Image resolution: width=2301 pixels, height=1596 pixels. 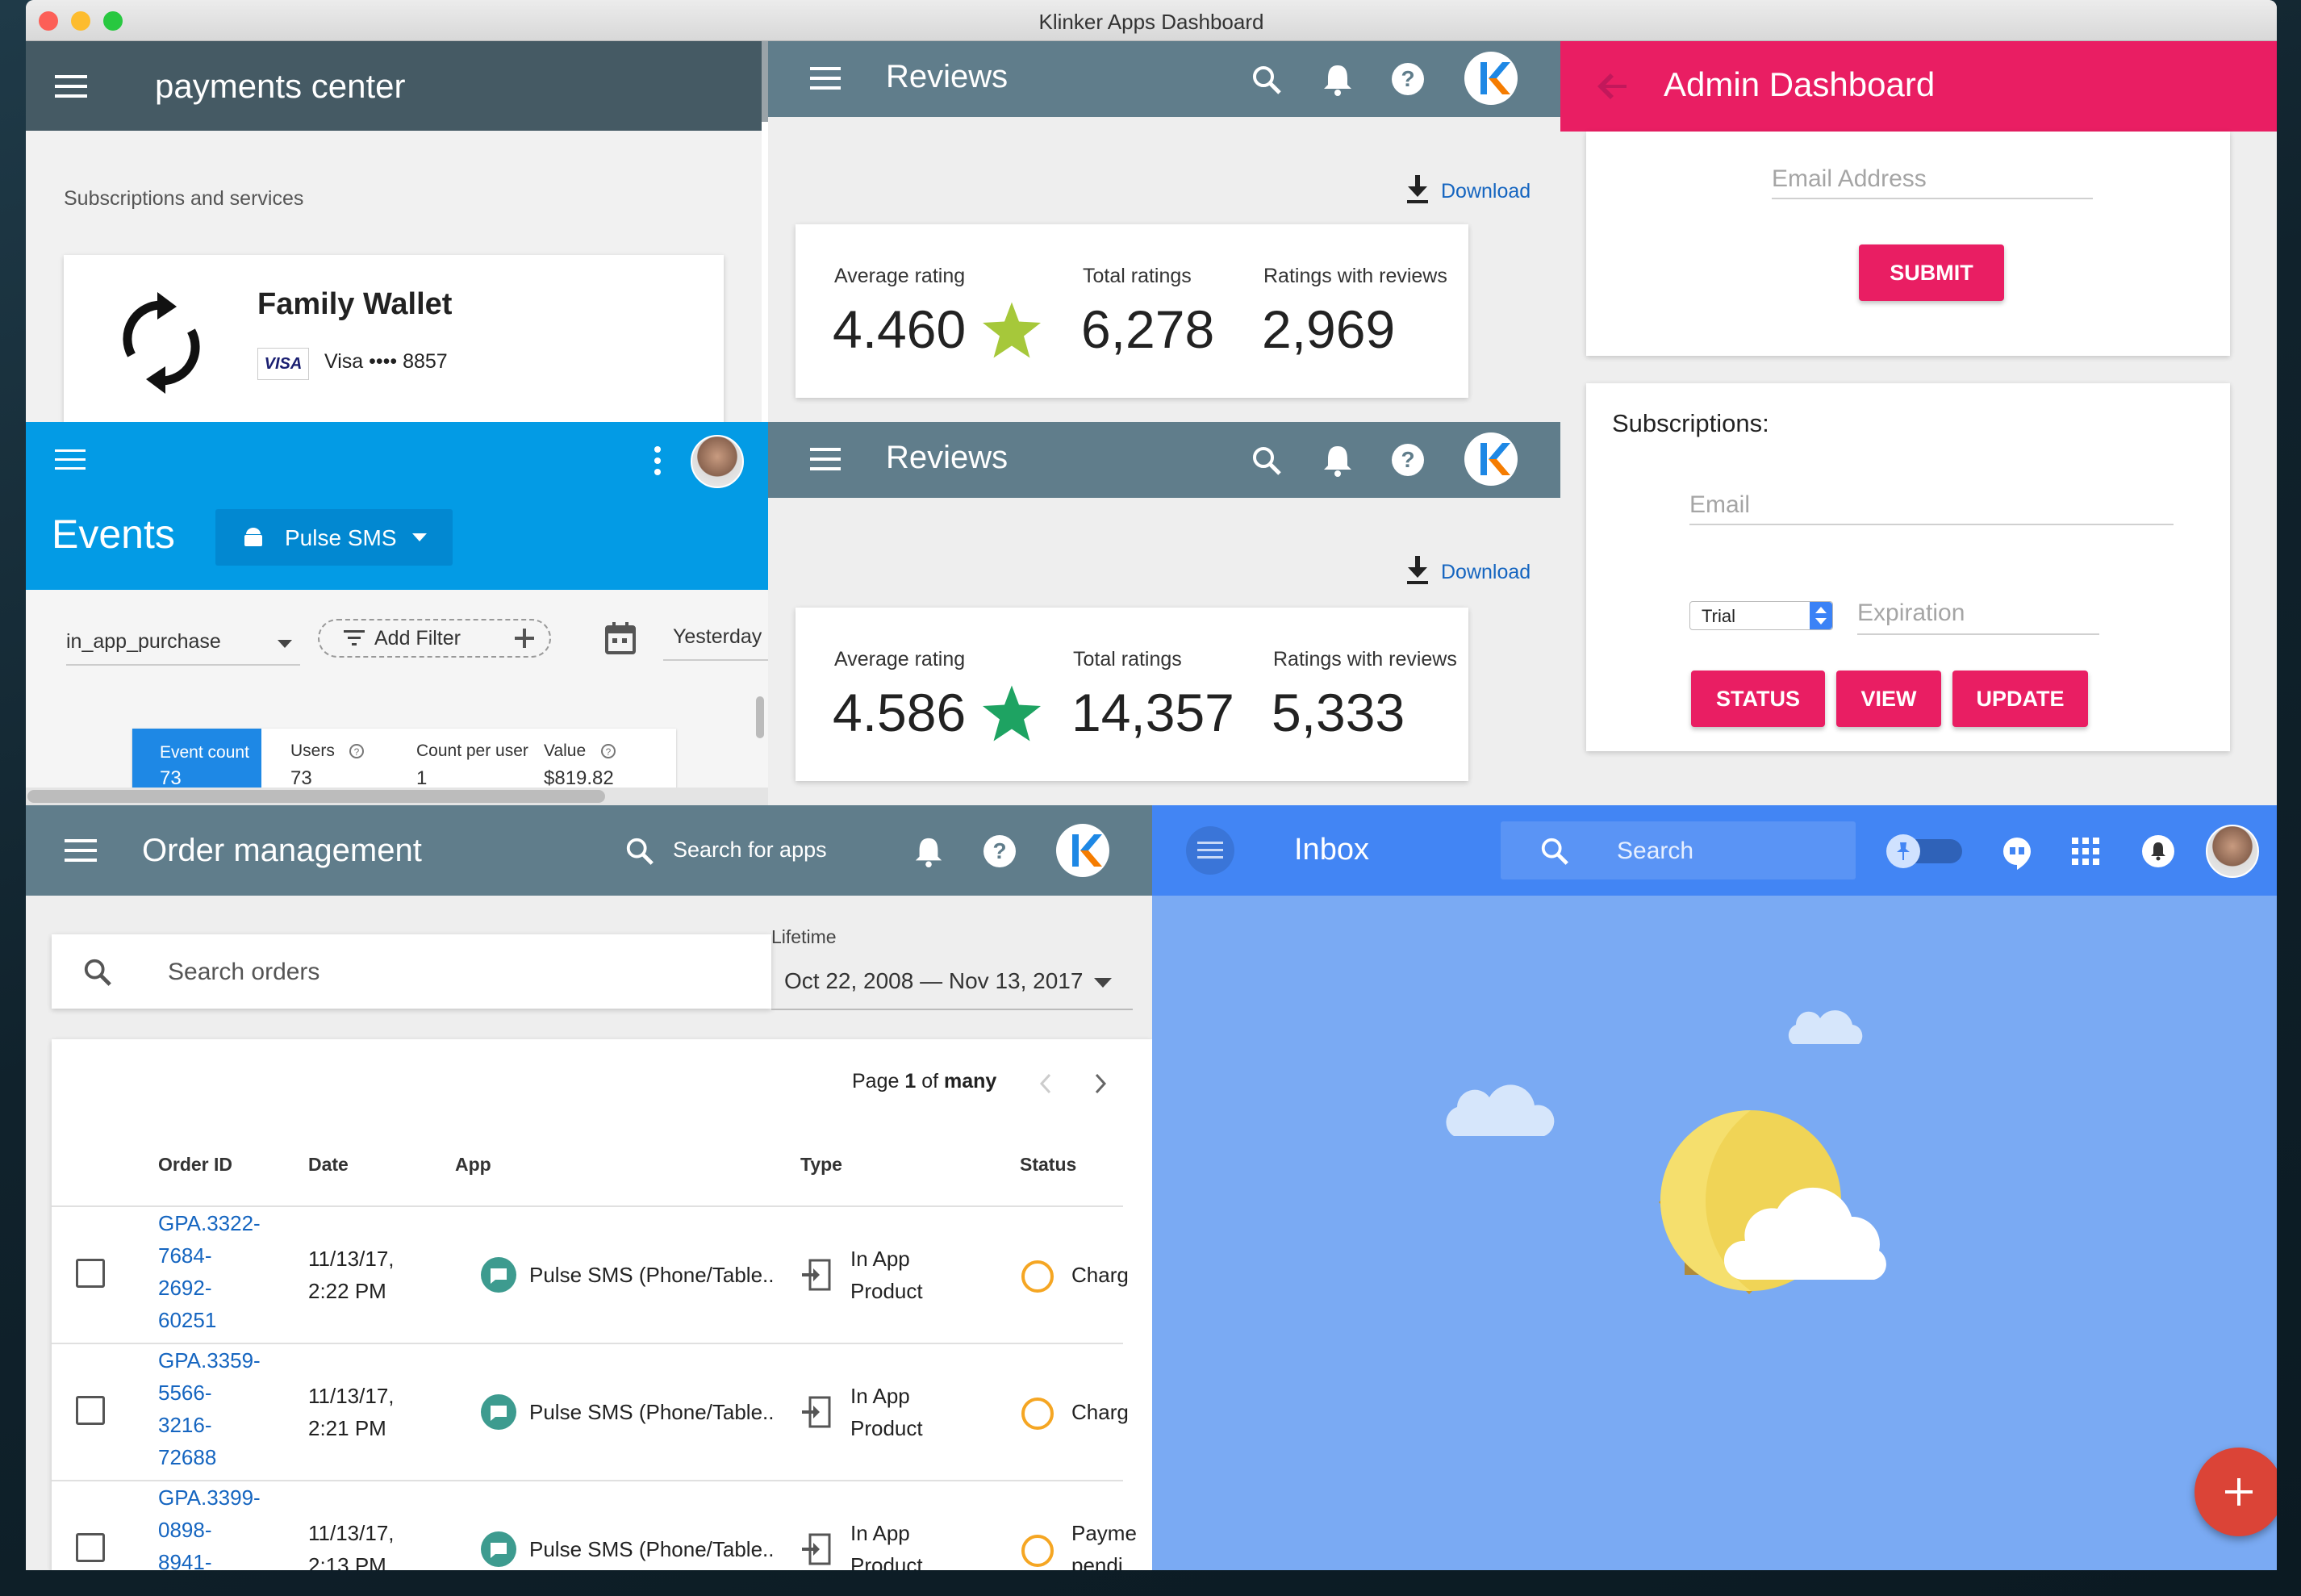 I want to click on search-orders-input: Search orders, so click(x=411, y=972).